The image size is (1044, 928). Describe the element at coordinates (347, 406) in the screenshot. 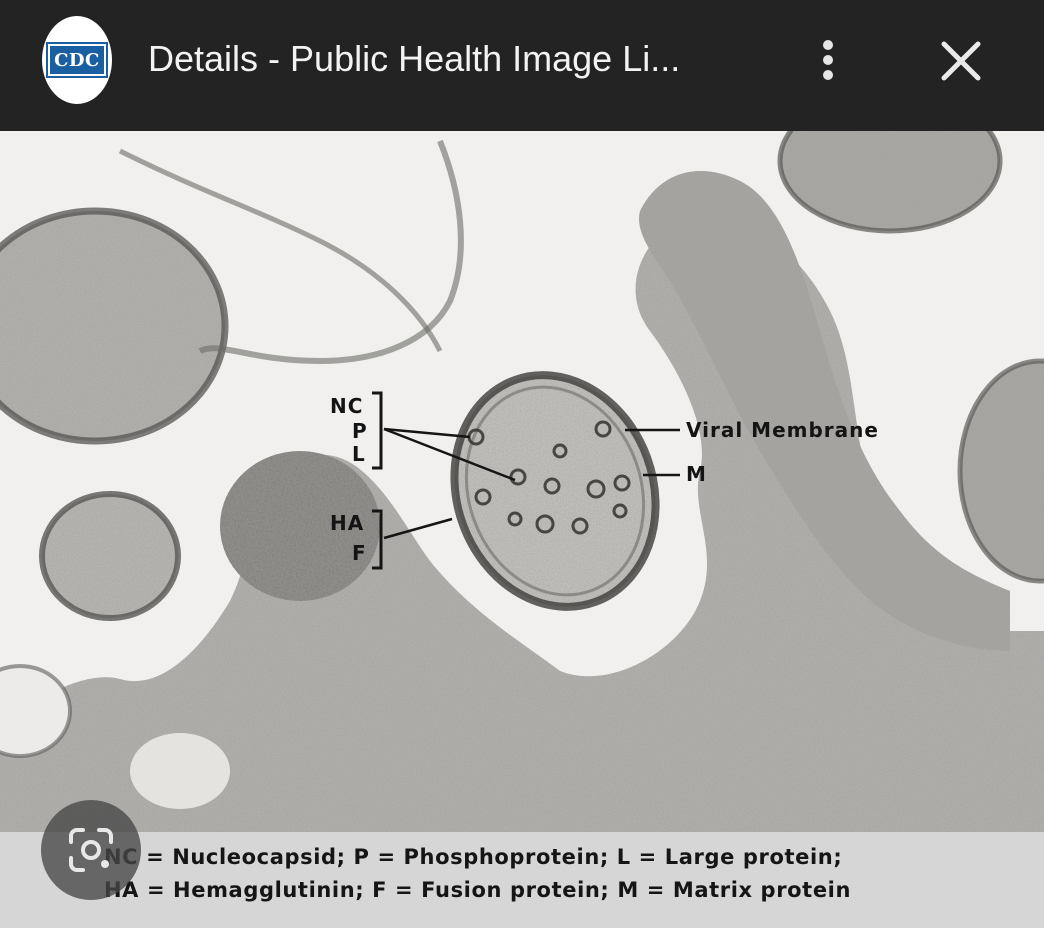

I see `label-nc: NC` at that location.